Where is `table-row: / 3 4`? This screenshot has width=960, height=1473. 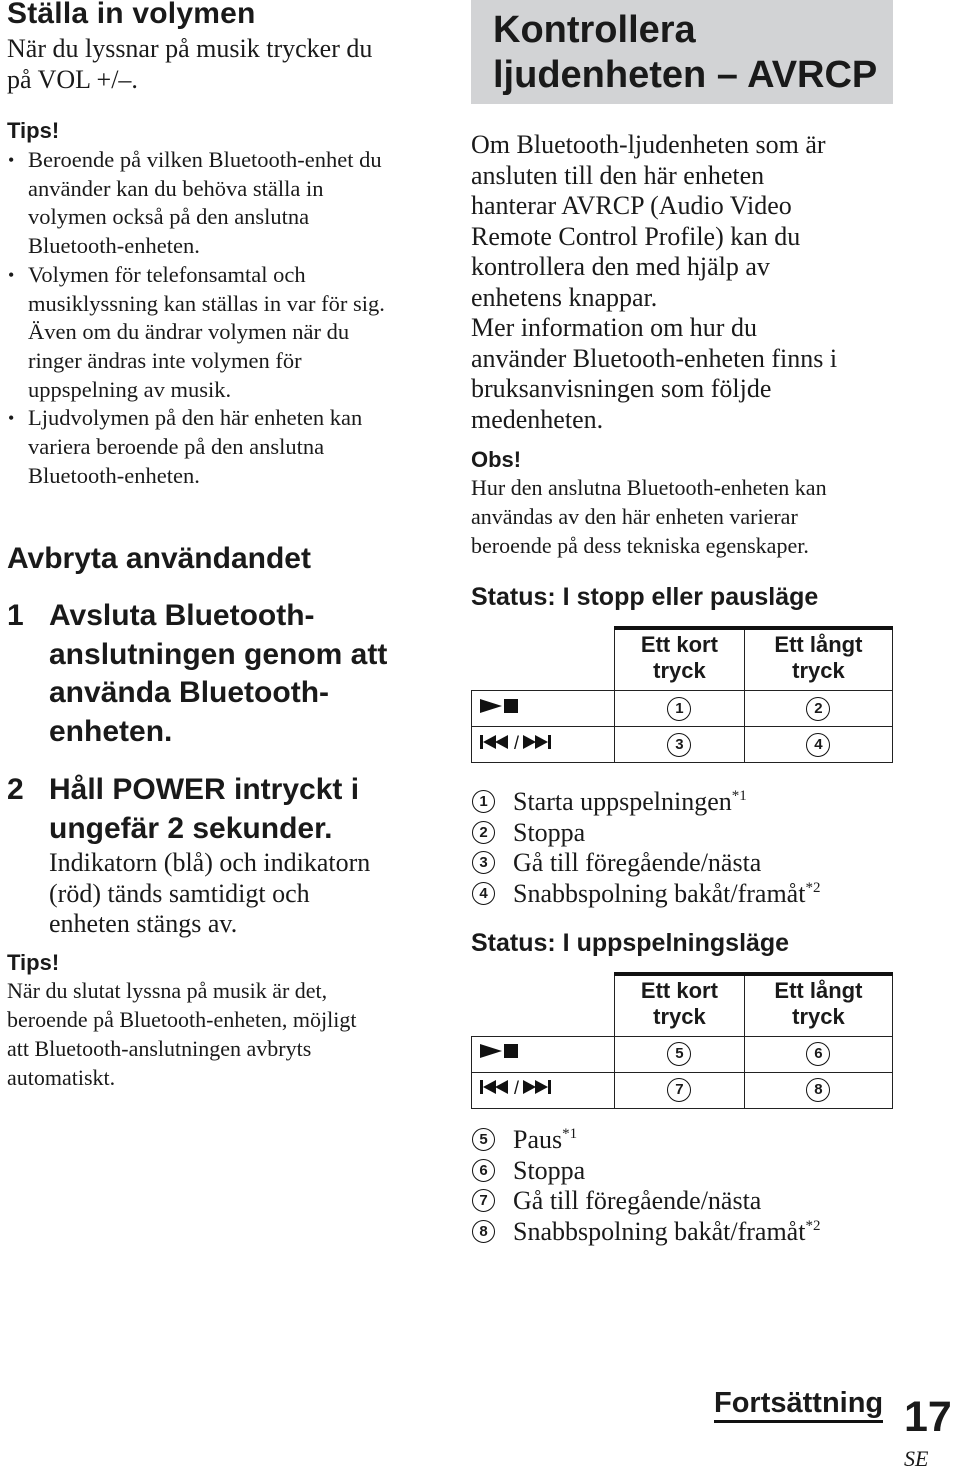 table-row: / 3 4 is located at coordinates (682, 744).